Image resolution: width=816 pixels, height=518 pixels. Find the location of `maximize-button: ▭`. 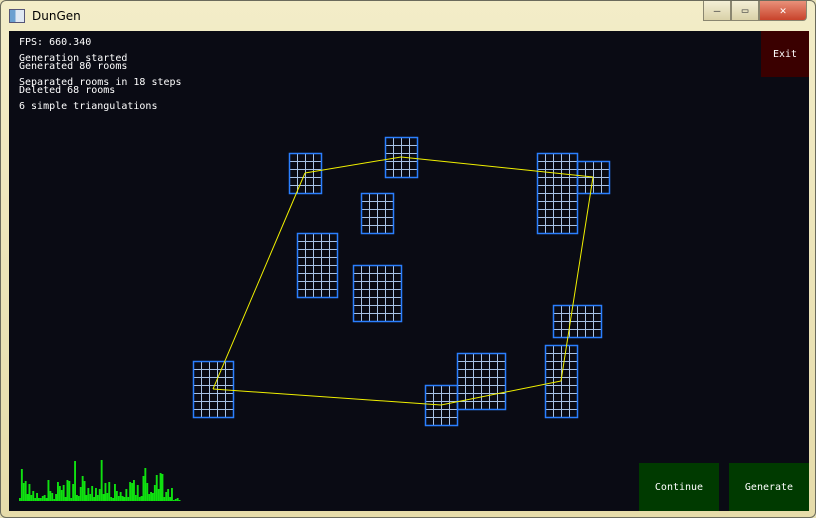

maximize-button: ▭ is located at coordinates (745, 11).